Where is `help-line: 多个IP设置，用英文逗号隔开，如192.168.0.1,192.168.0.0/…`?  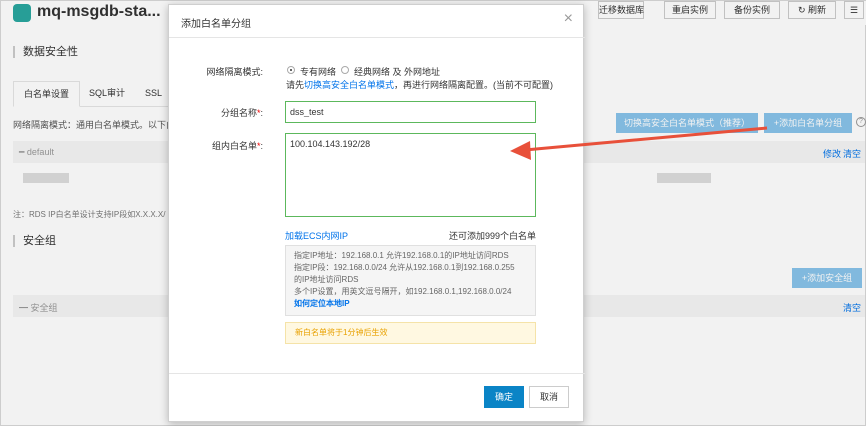
help-line: 多个IP设置，用英文逗号隔开，如192.168.0.1,192.168.0.0/… is located at coordinates (403, 291).